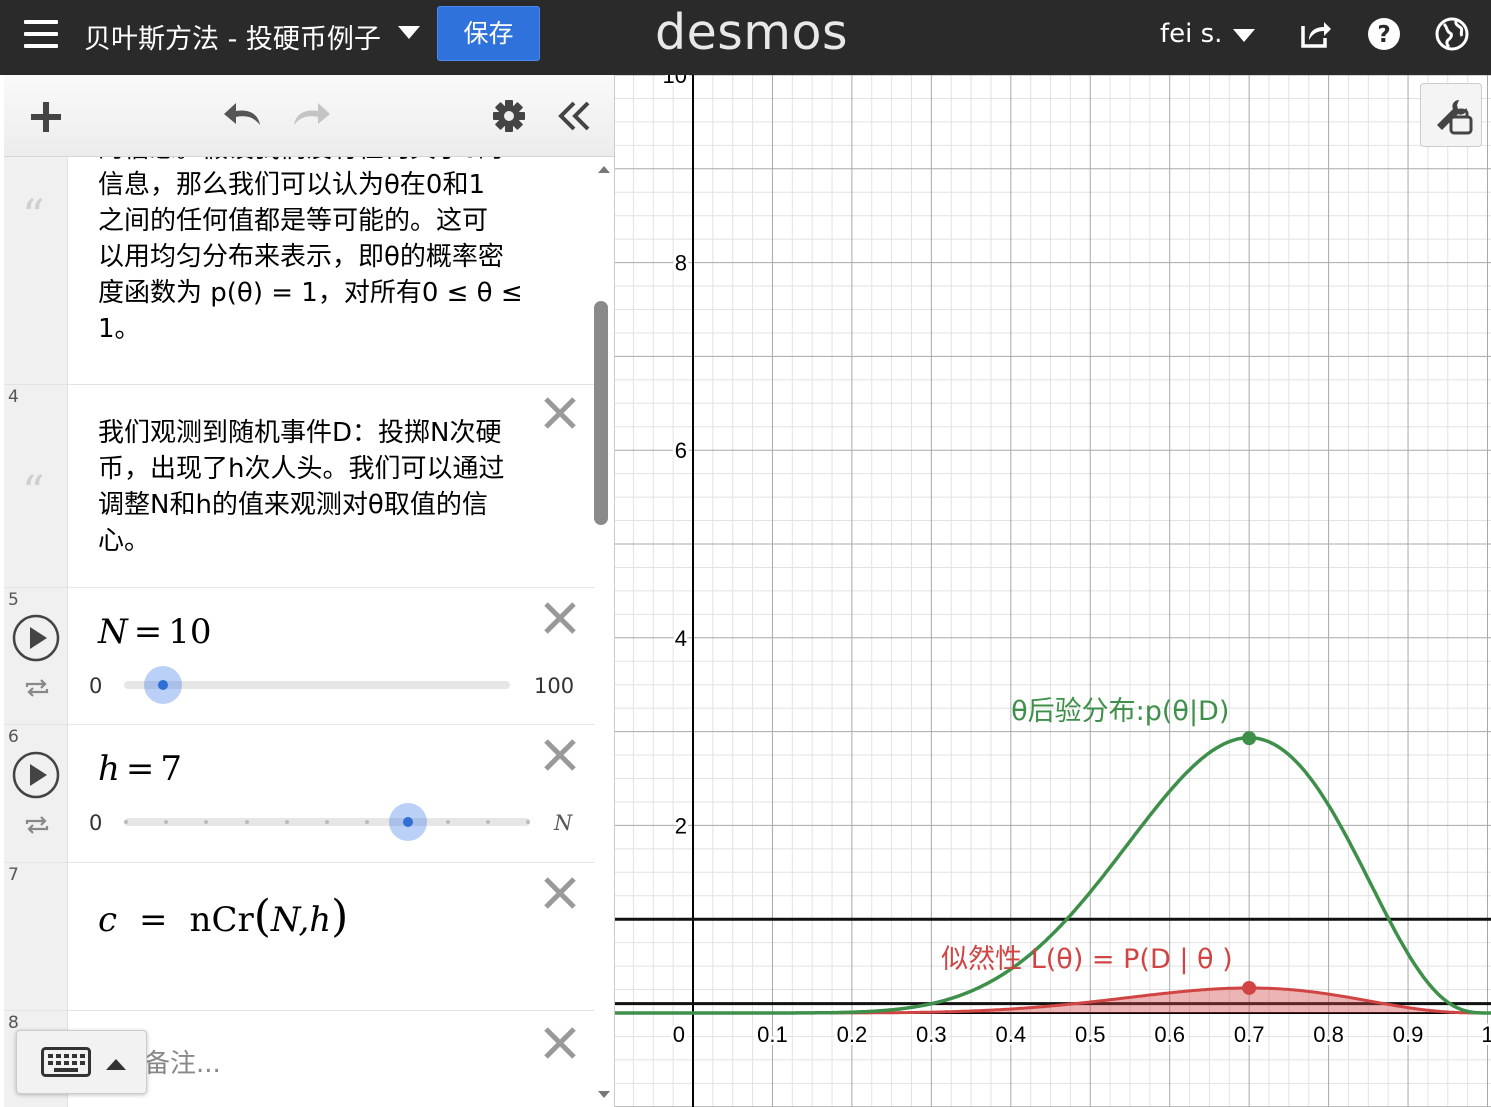  What do you see at coordinates (108, 920) in the screenshot?
I see `variable-name: c` at bounding box center [108, 920].